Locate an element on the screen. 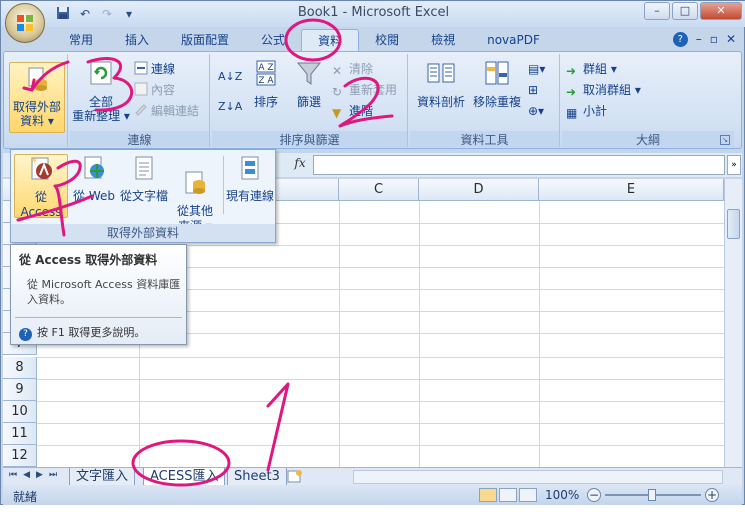  sheet-navigation: ⏮ ◀ ▶ ⏭ is located at coordinates (33, 475).